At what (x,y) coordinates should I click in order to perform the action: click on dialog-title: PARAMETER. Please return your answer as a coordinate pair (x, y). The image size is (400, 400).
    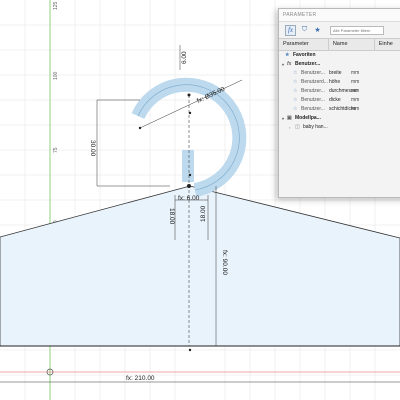
    Looking at the image, I should click on (339, 15).